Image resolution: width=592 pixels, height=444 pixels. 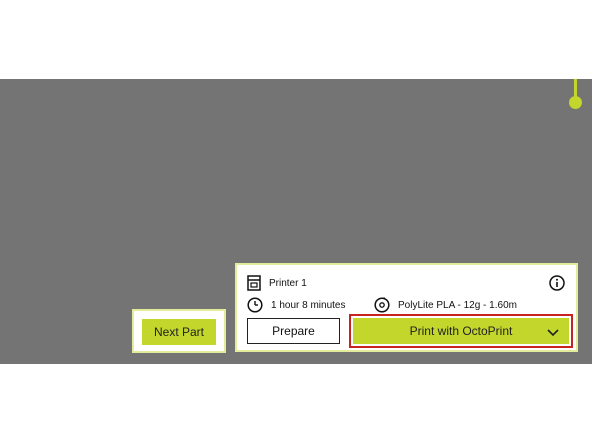 I want to click on chevron-down-icon, so click(x=553, y=333).